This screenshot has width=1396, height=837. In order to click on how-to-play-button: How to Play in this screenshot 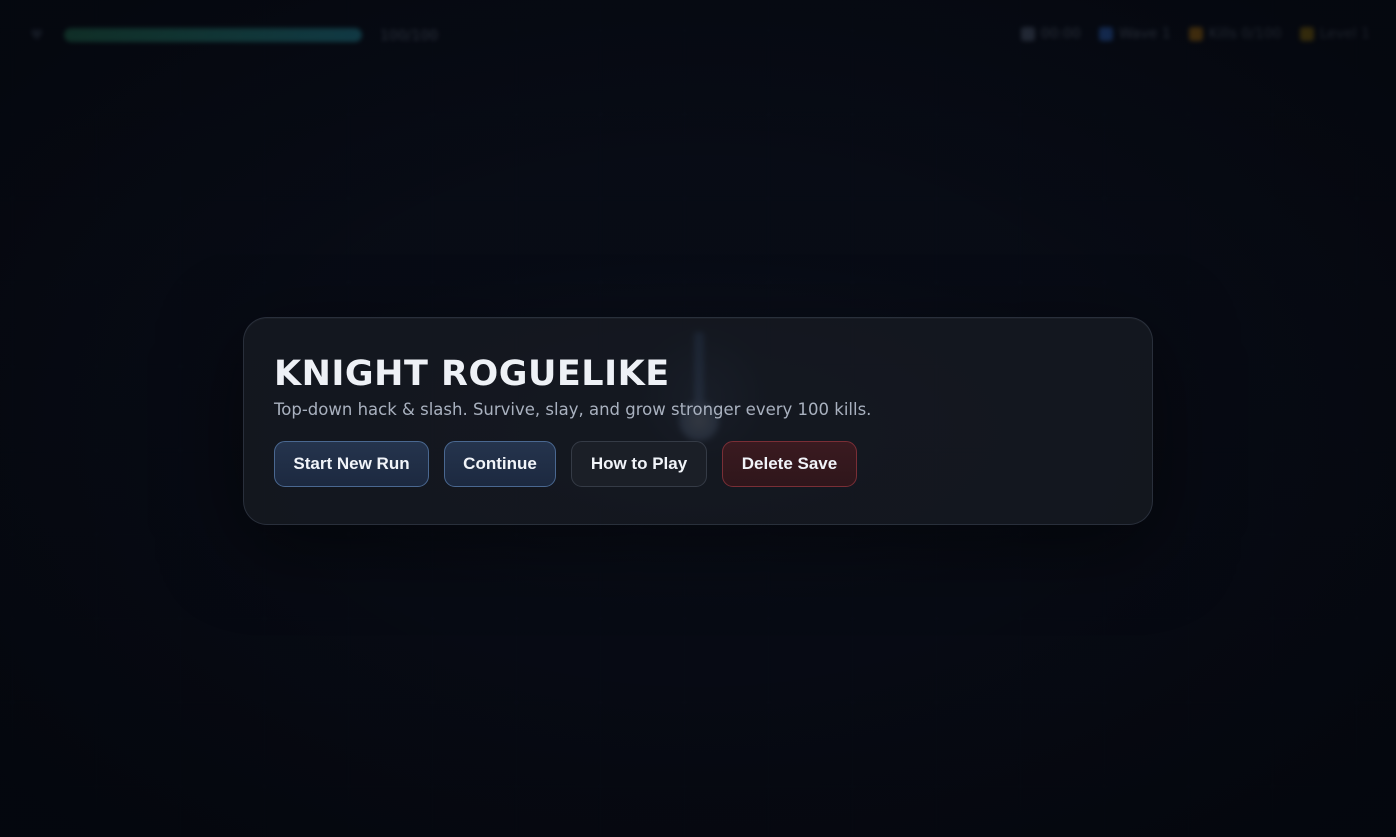, I will do `click(639, 464)`.